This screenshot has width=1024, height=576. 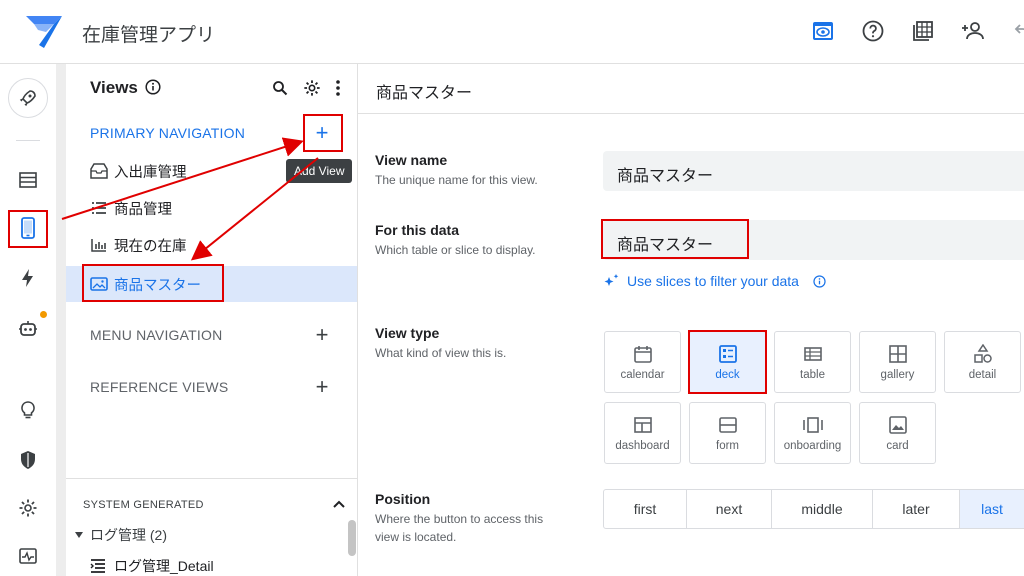 What do you see at coordinates (168, 133) in the screenshot?
I see `primary-navigation-title: PRIMARY NAVIGATION` at bounding box center [168, 133].